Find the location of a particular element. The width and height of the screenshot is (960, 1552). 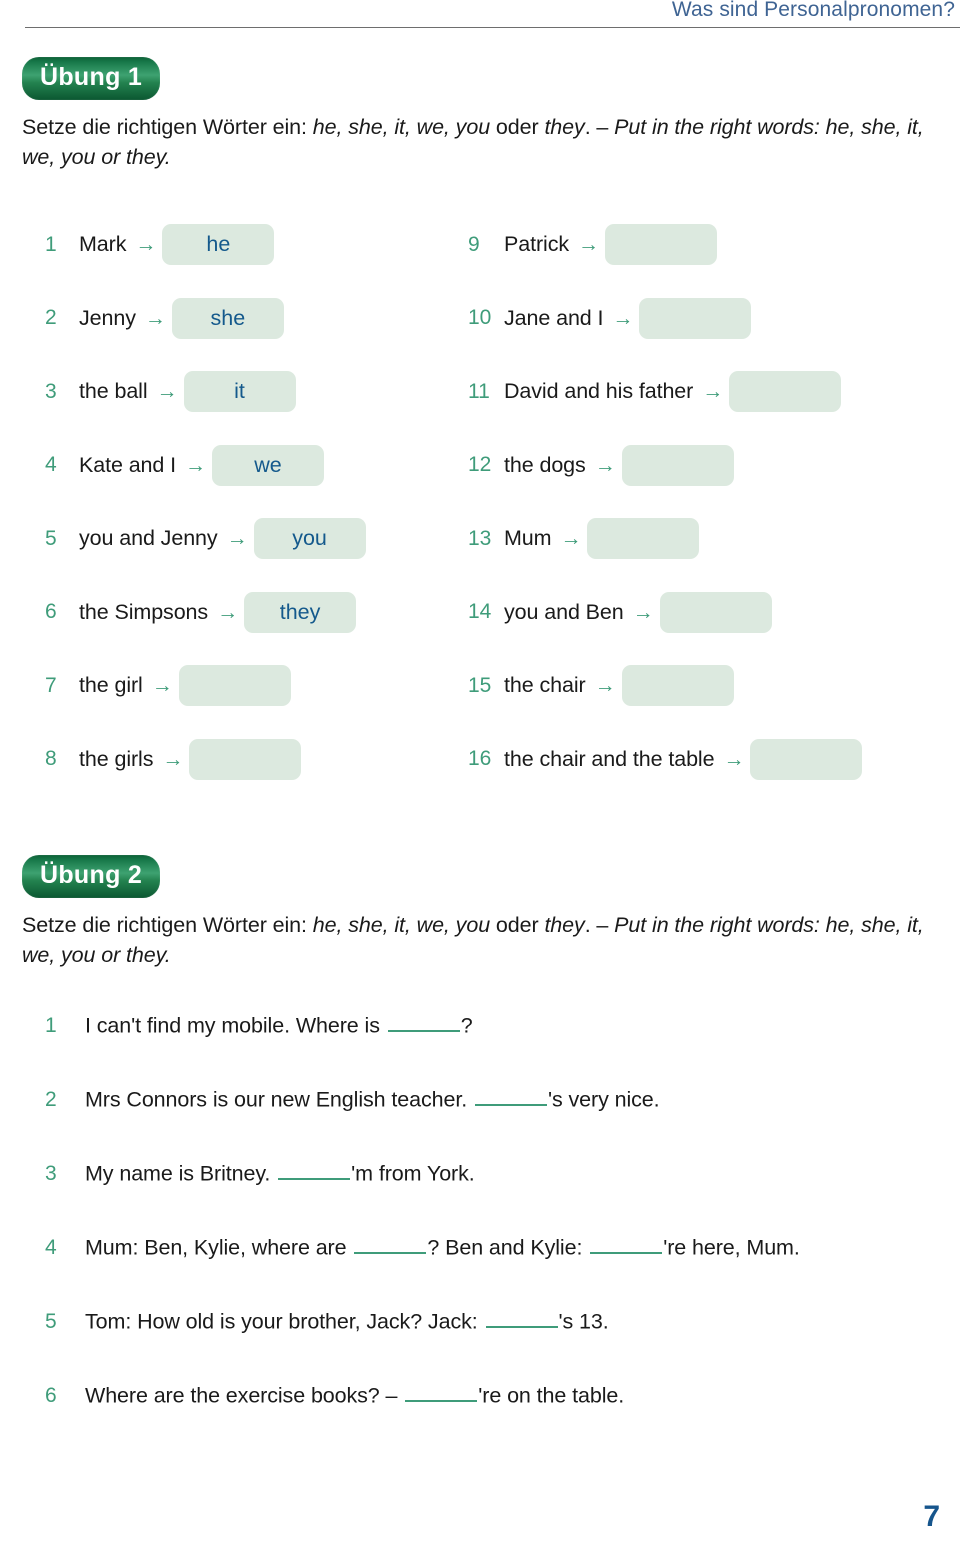

exercise-1-row: 2 Jenny → she is located at coordinates (205, 319).